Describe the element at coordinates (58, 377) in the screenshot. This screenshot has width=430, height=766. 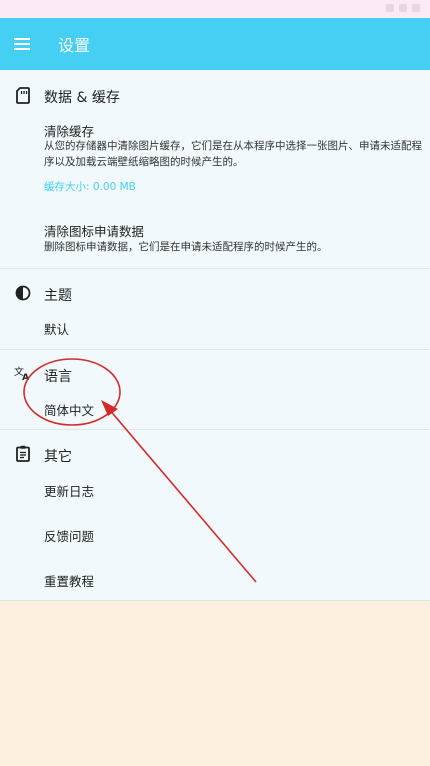
I see `section-title-language: 语言` at that location.